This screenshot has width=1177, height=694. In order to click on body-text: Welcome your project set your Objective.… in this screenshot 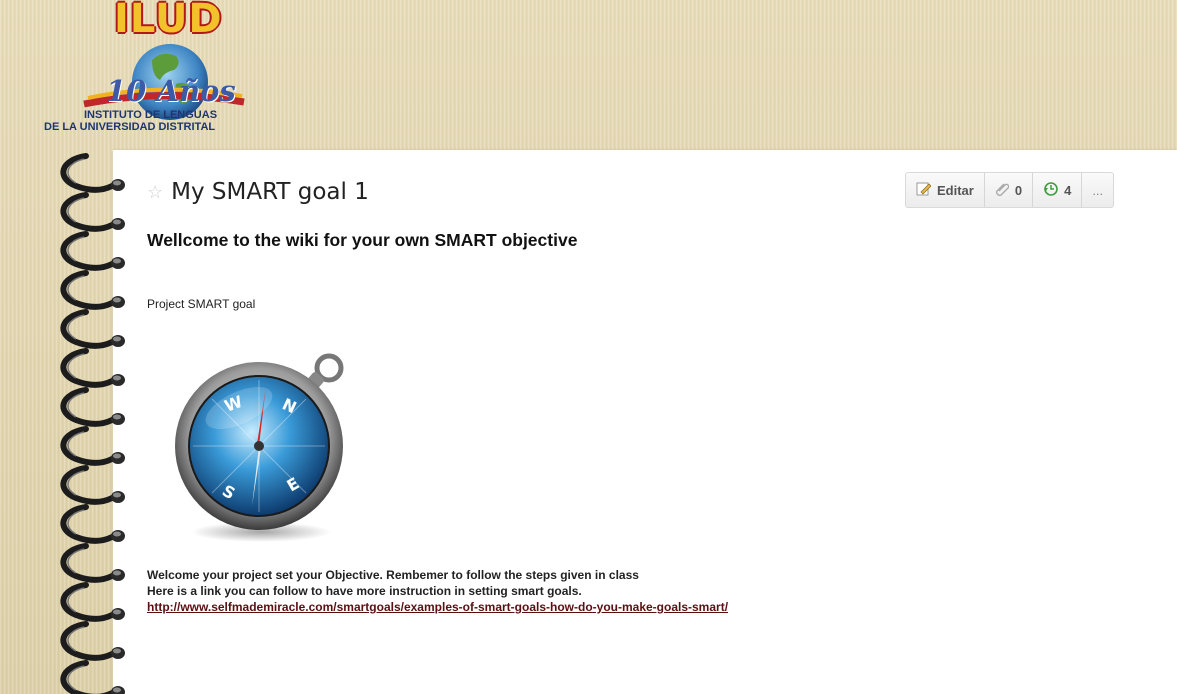, I will do `click(437, 591)`.